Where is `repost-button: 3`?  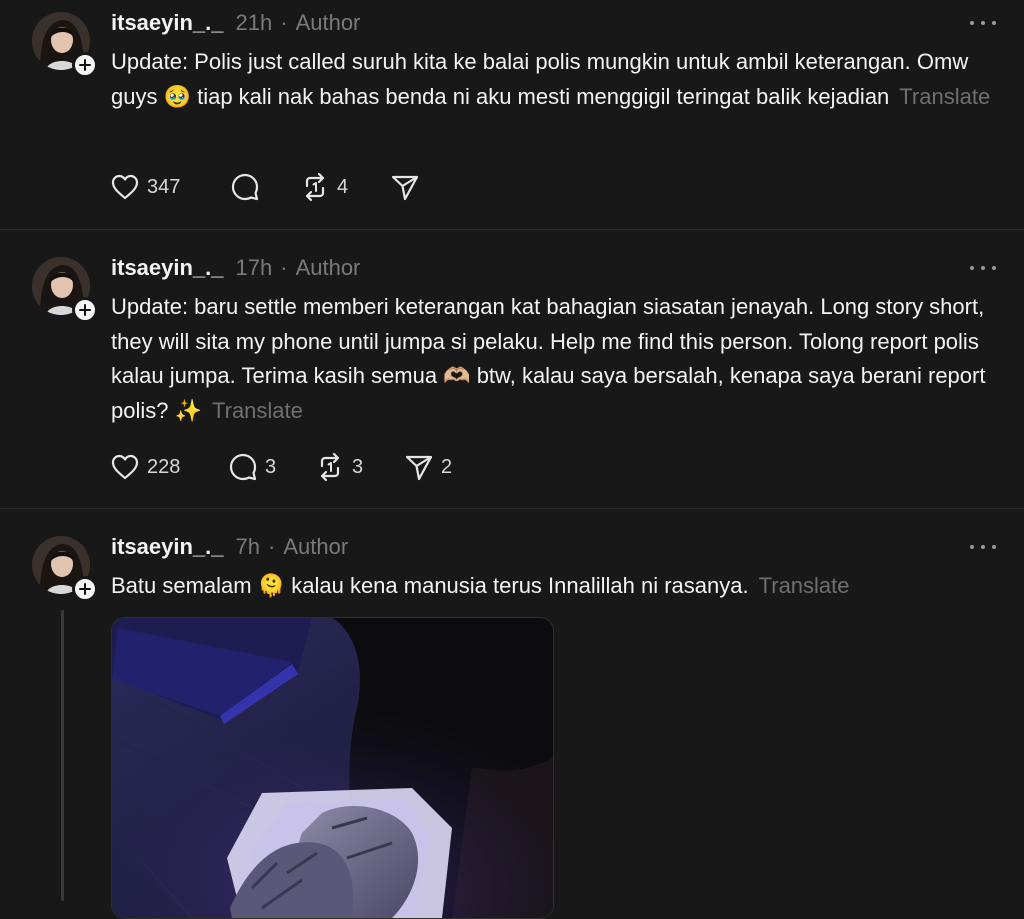
repost-button: 3 is located at coordinates (339, 467).